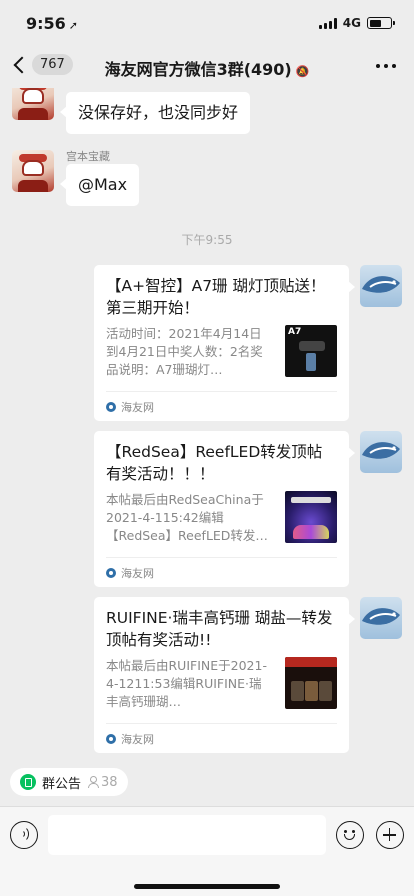 Image resolution: width=414 pixels, height=896 pixels. I want to click on message-input, so click(187, 835).